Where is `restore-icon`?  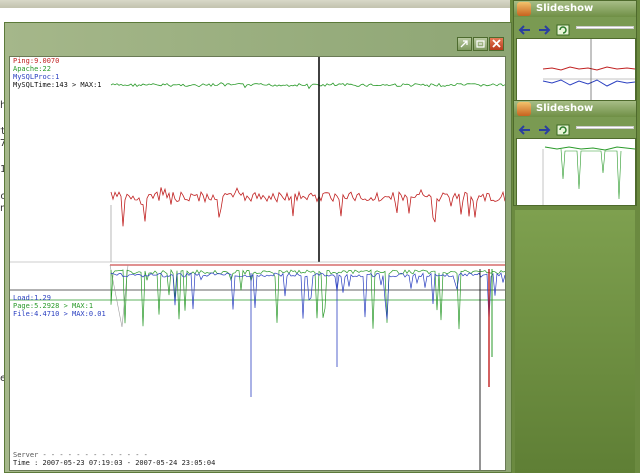
restore-icon is located at coordinates (464, 44).